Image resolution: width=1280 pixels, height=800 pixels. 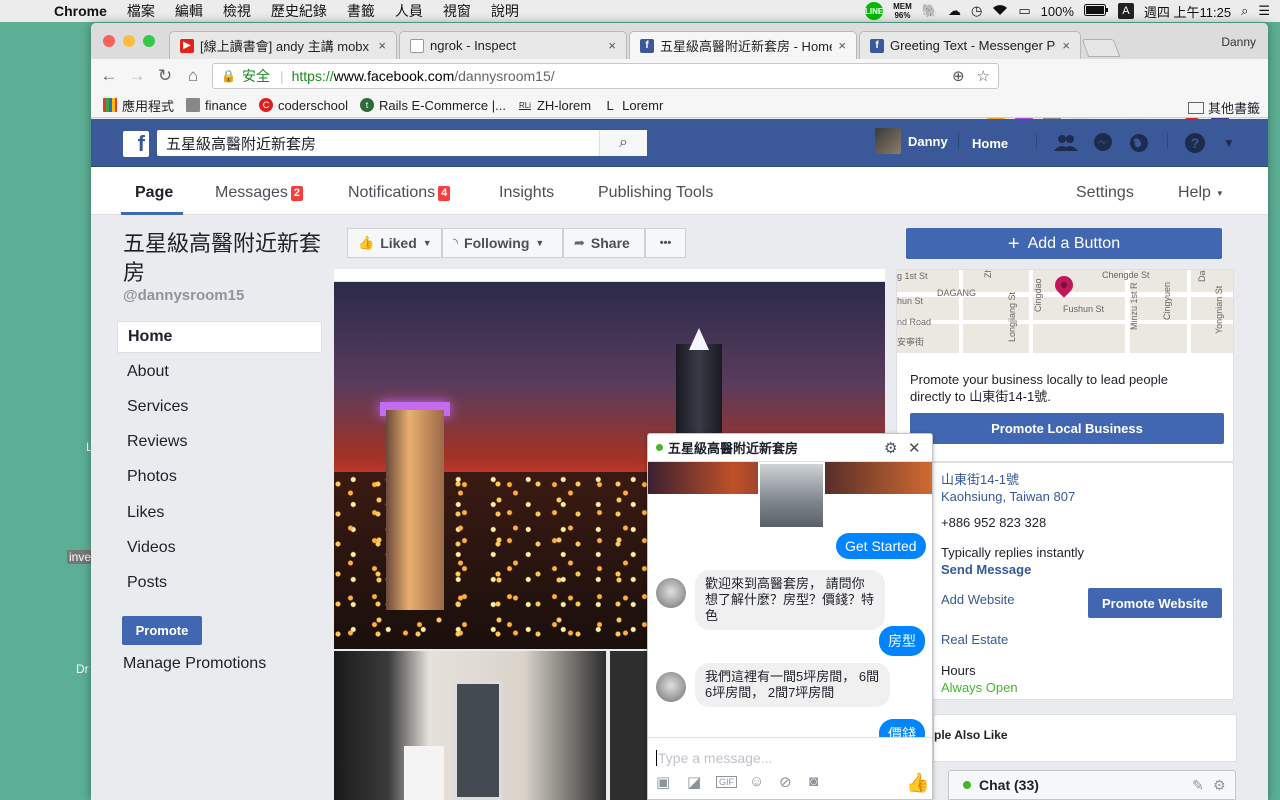 What do you see at coordinates (604, 243) in the screenshot?
I see `share-button: ➦ Share` at bounding box center [604, 243].